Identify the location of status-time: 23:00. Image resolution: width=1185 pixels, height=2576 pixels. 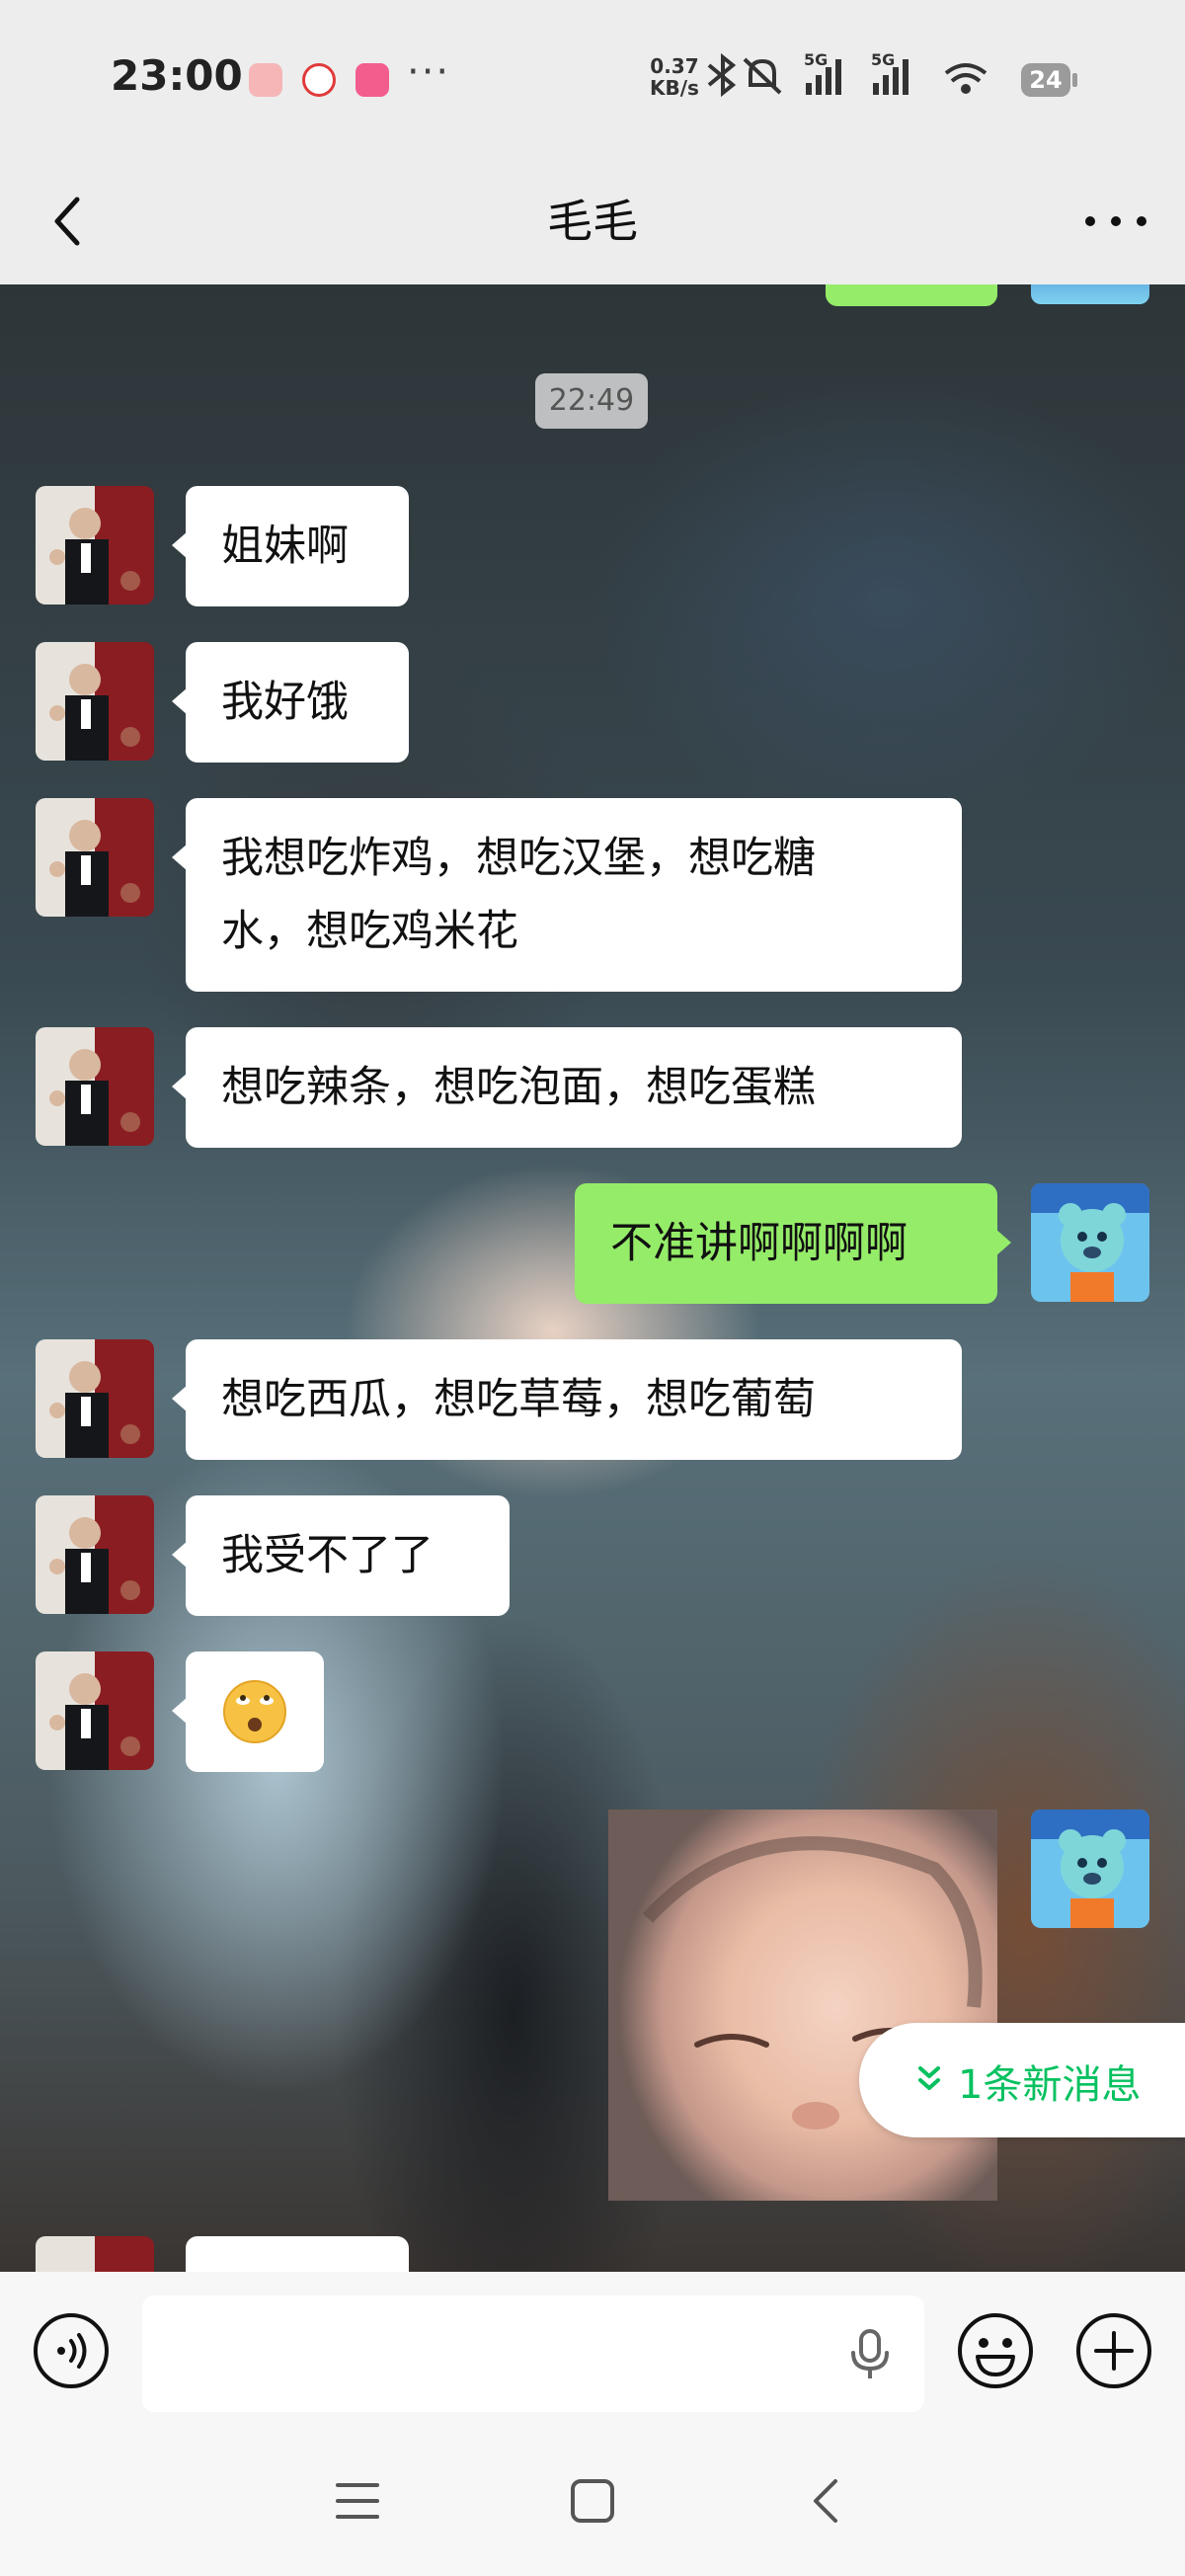
(177, 75).